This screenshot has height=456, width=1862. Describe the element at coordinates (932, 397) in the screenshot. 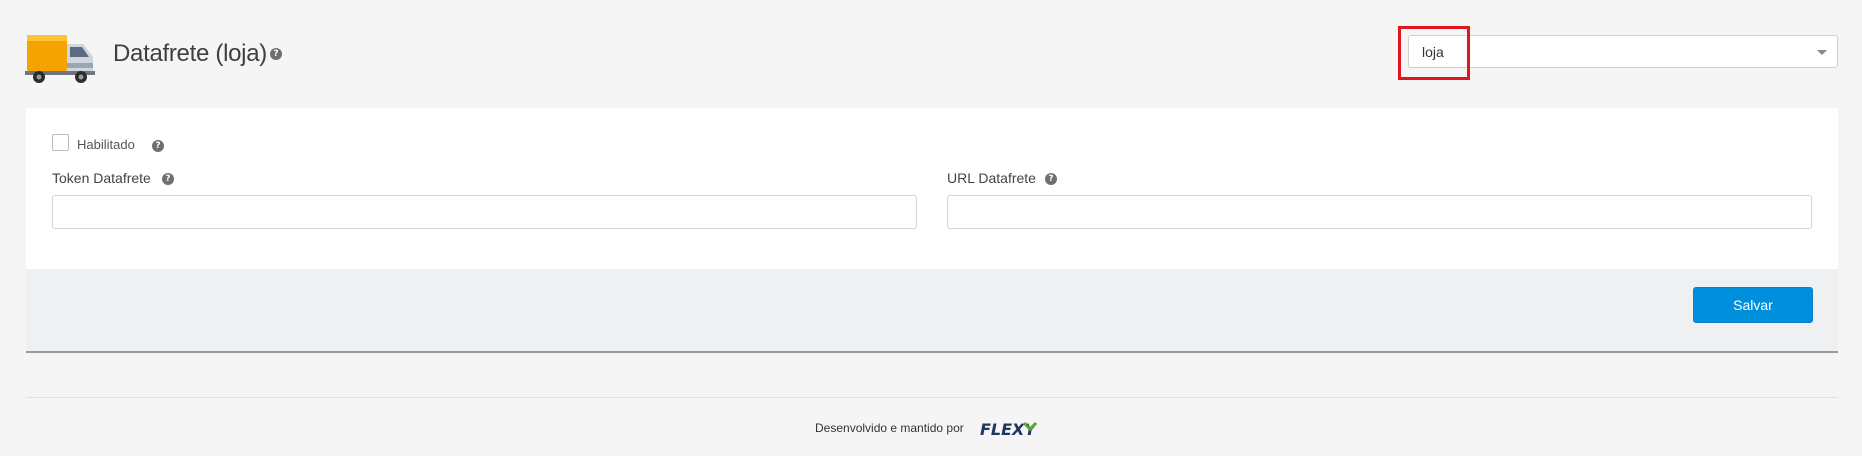

I see `divider` at that location.